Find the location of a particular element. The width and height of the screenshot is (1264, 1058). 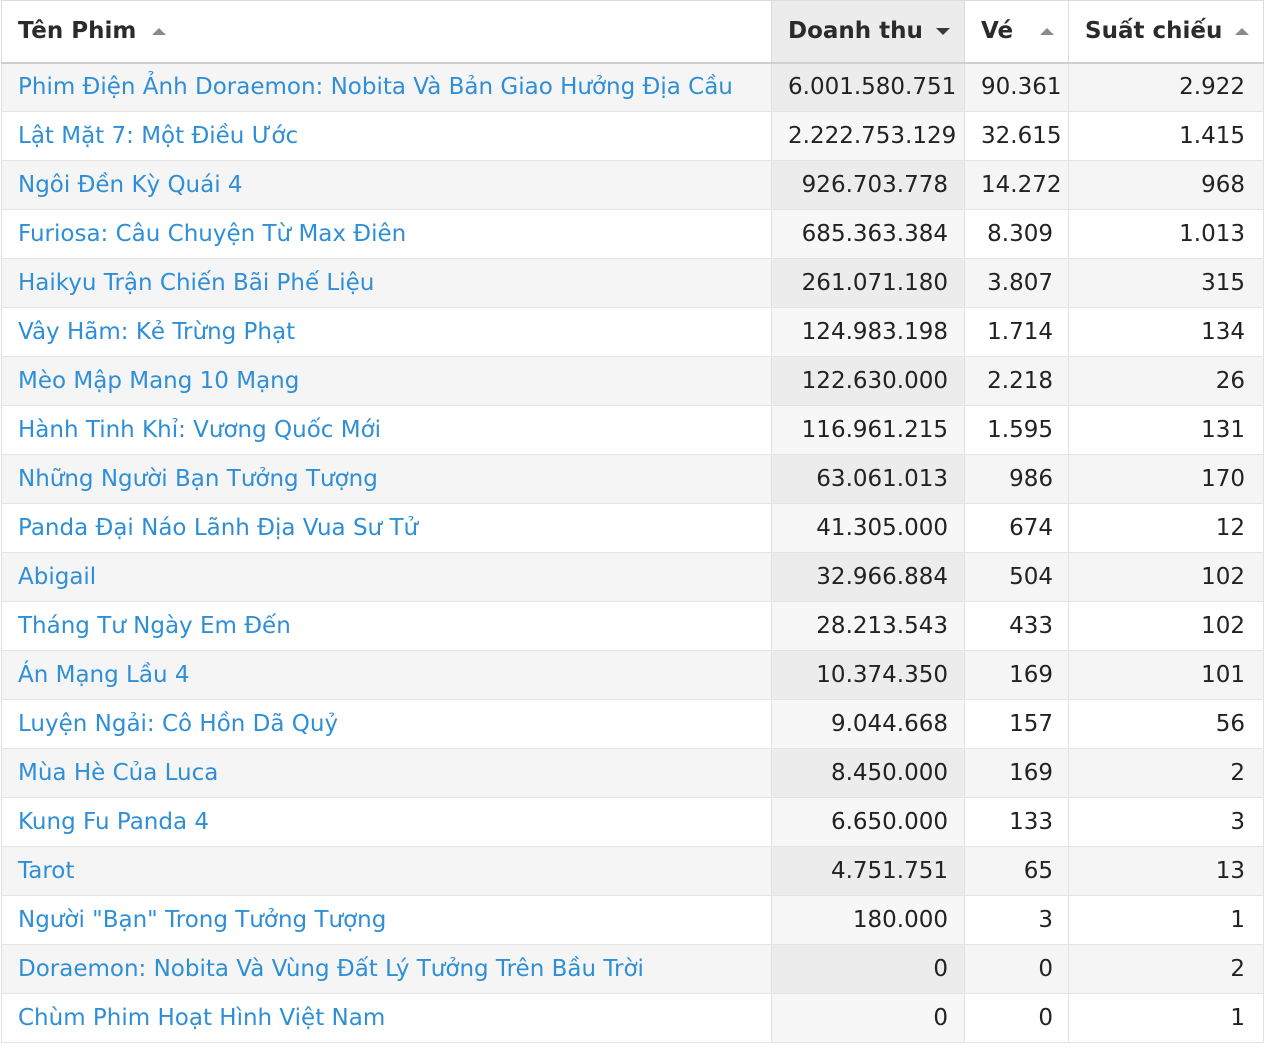

tickets-cell: 433 is located at coordinates (1016, 626).